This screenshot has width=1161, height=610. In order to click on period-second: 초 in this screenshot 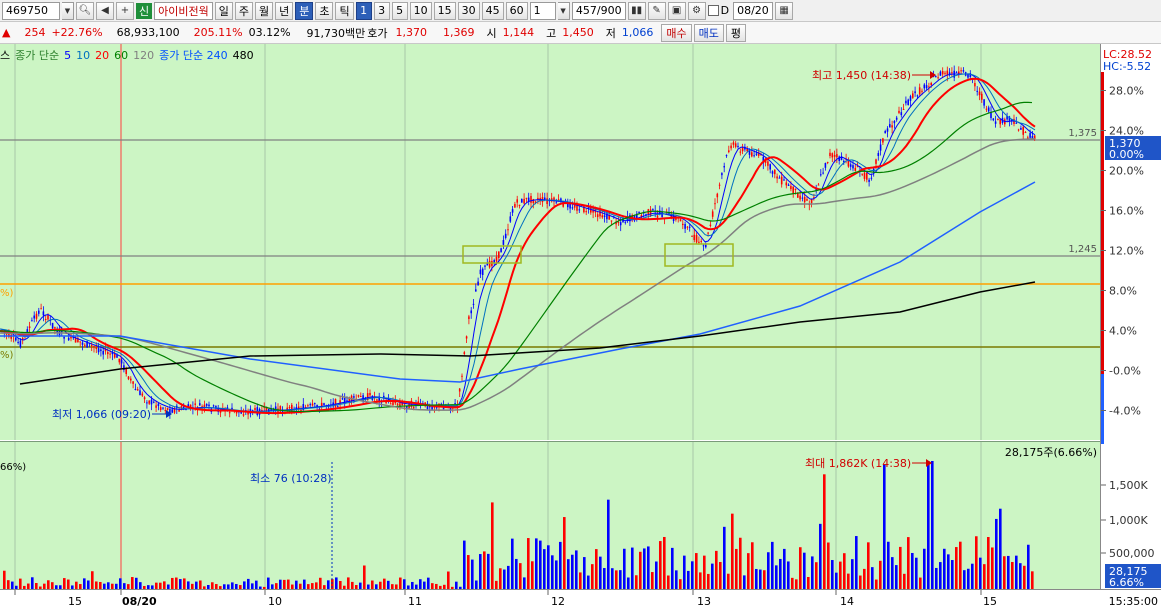, I will do `click(324, 10)`.